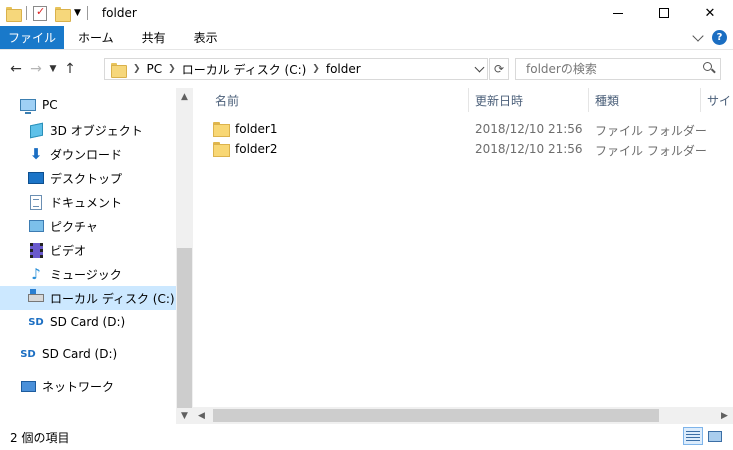 Image resolution: width=733 pixels, height=450 pixels. What do you see at coordinates (112, 298) in the screenshot?
I see `sidebar-item-label: ローカル ディスク (C:)` at bounding box center [112, 298].